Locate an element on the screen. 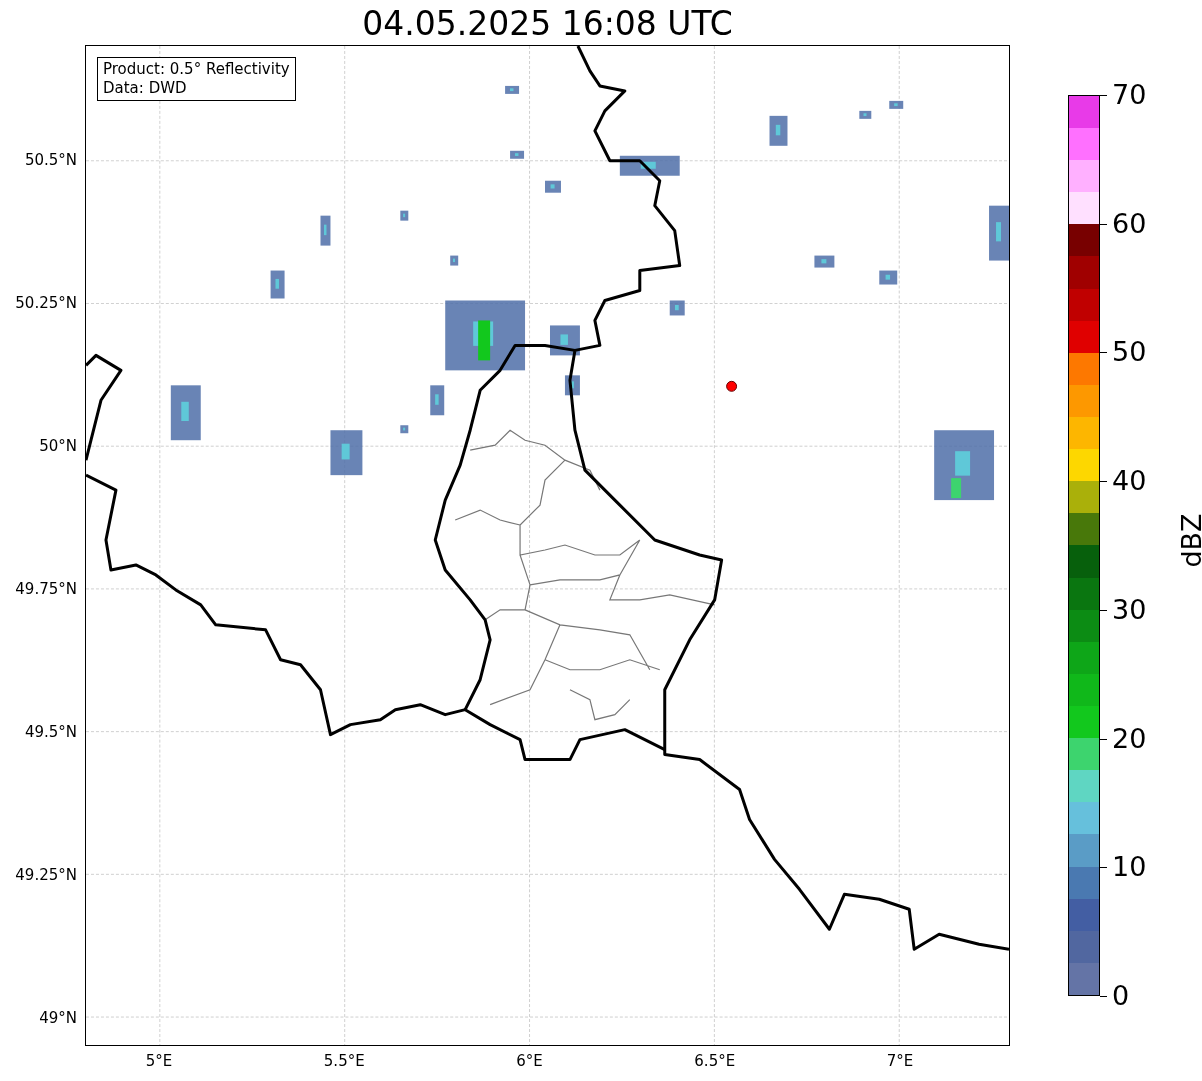 This screenshot has height=1081, width=1202. colorbar-tick-label: 0 is located at coordinates (1121, 996).